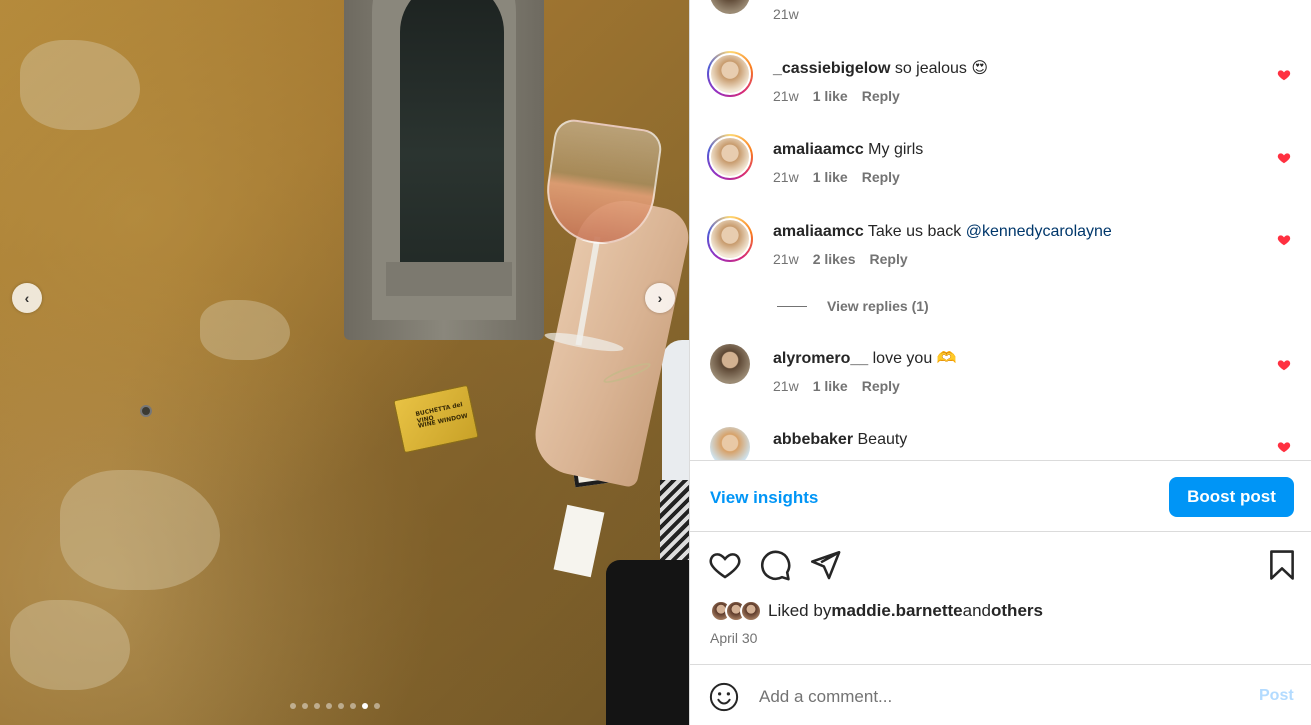  Describe the element at coordinates (878, 306) in the screenshot. I see `view-replies-label: View replies (1)` at that location.